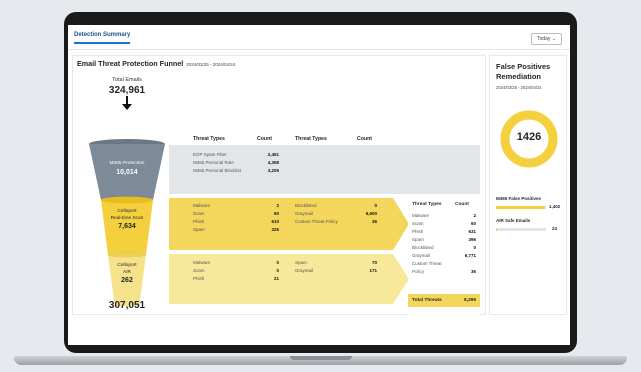 The width and height of the screenshot is (641, 372). What do you see at coordinates (375, 205) in the screenshot?
I see `rt-row-value: 0` at bounding box center [375, 205].